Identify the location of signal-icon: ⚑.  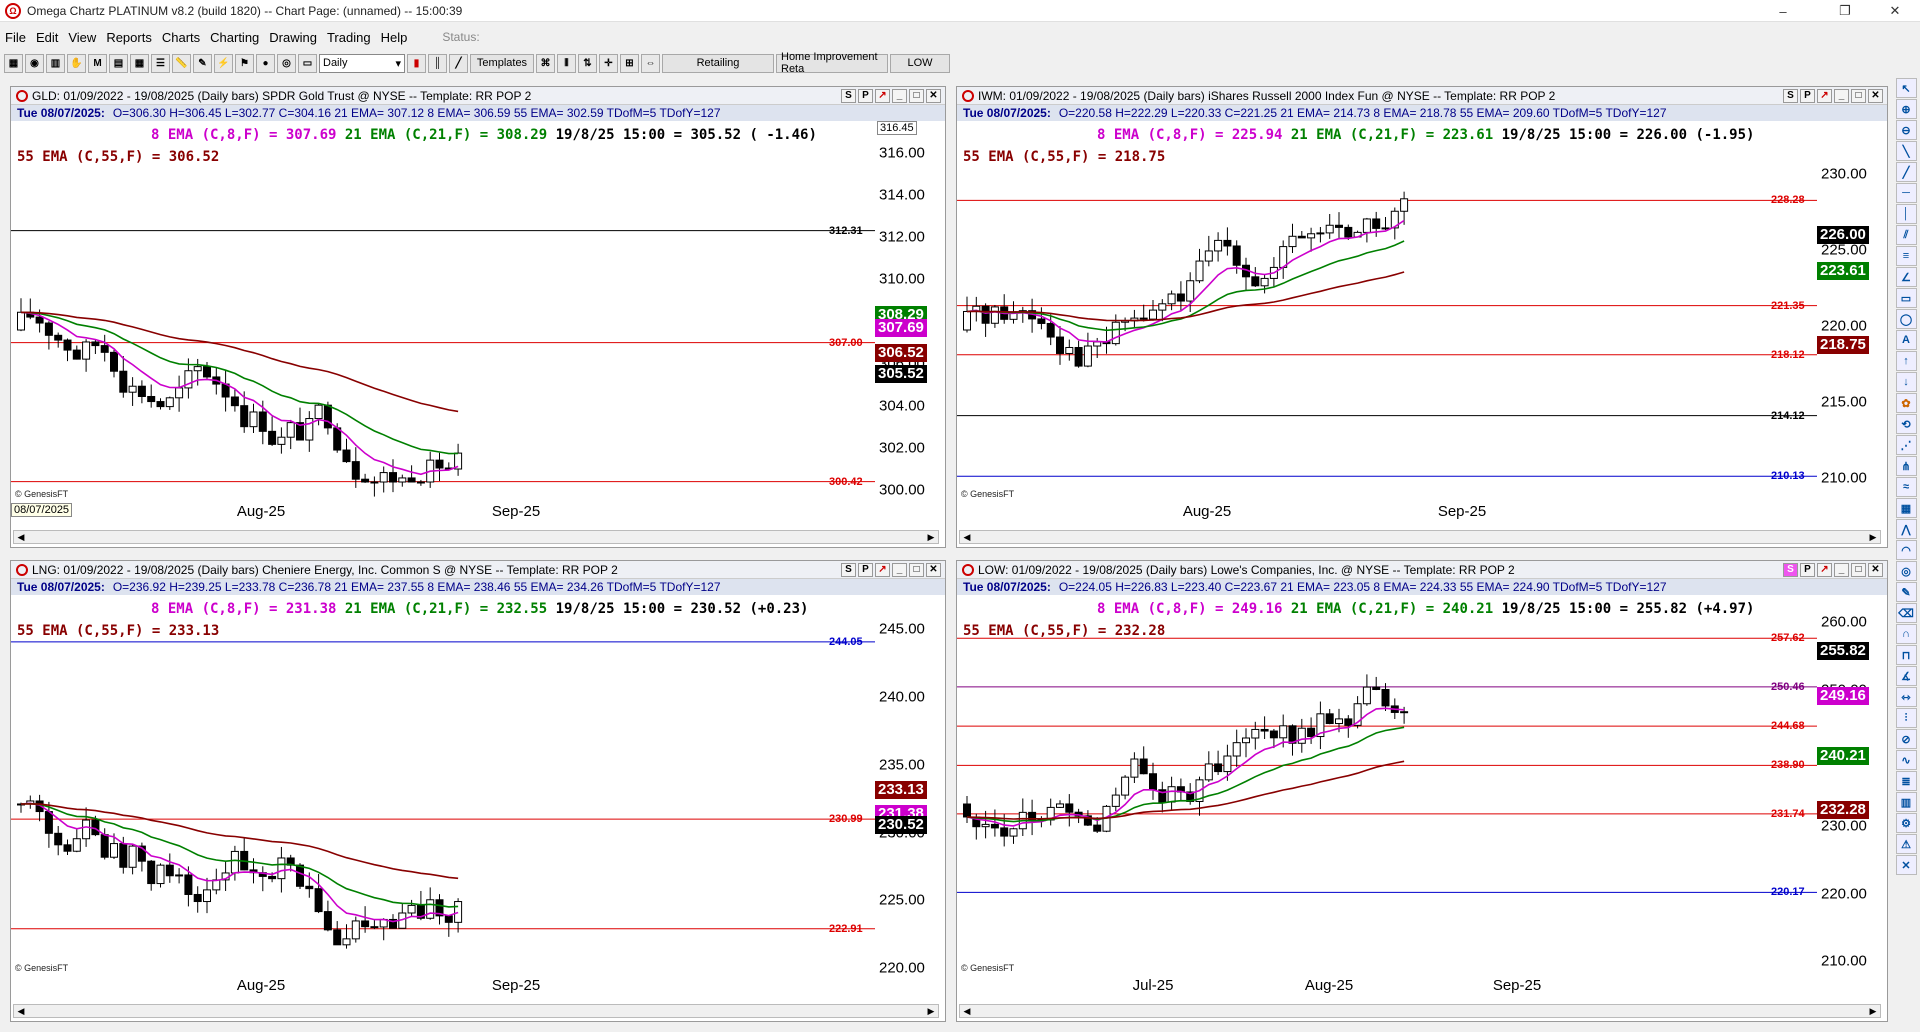
(244, 63).